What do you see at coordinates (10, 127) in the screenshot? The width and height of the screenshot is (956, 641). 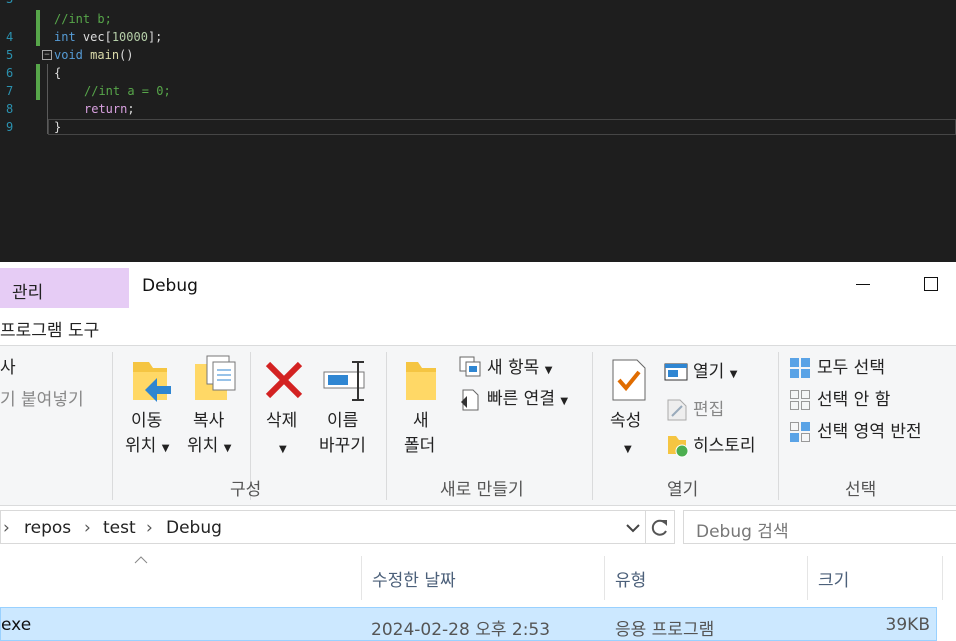 I see `line-number: 9` at bounding box center [10, 127].